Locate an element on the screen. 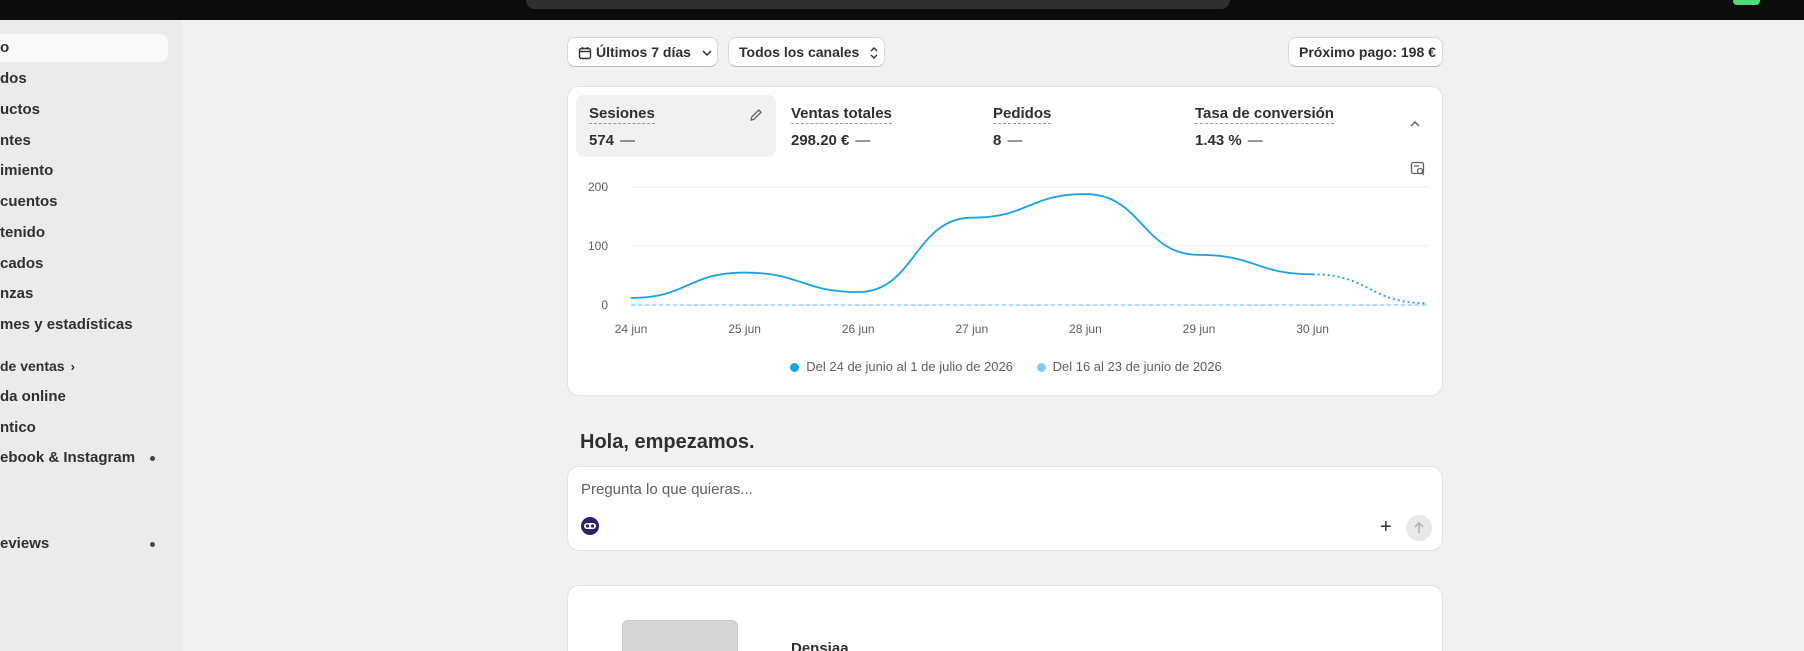 The width and height of the screenshot is (1804, 651). sidebar-item-contenido: tenido is located at coordinates (84, 233).